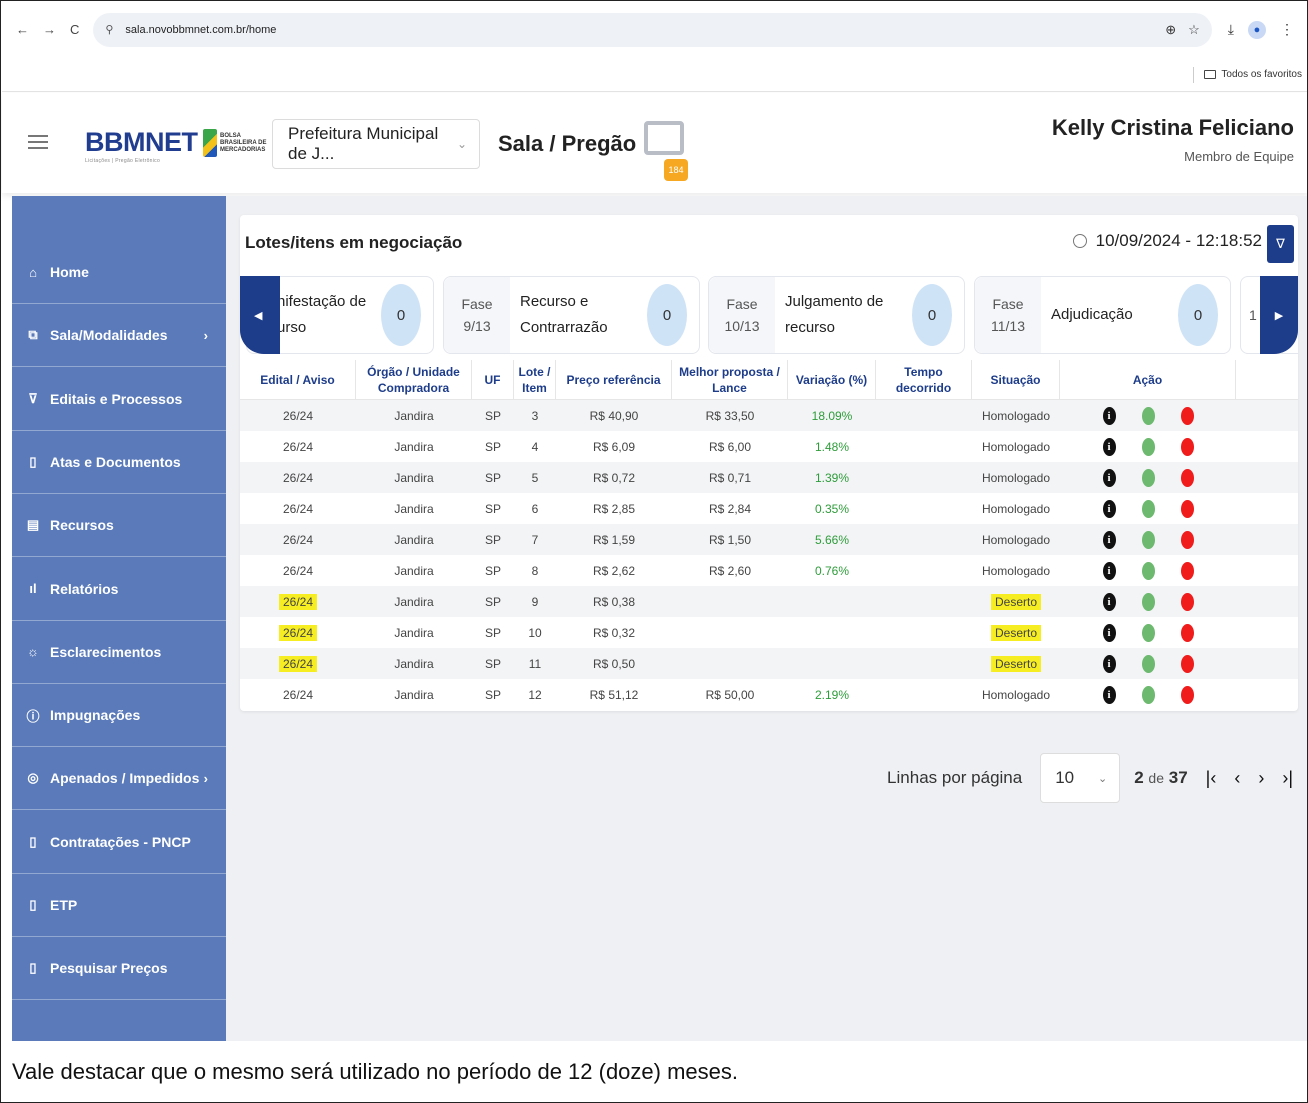 Image resolution: width=1308 pixels, height=1103 pixels. I want to click on bbmnet-logo: BBMNET Licitações | Pregão Eletrônico, so click(141, 145).